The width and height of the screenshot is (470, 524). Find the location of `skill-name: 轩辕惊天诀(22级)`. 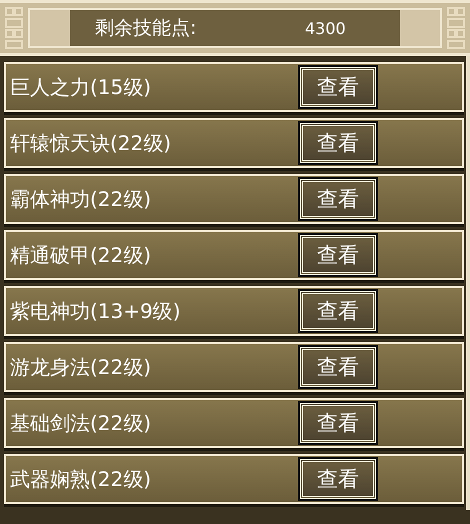

skill-name: 轩辕惊天诀(22级) is located at coordinates (90, 143).